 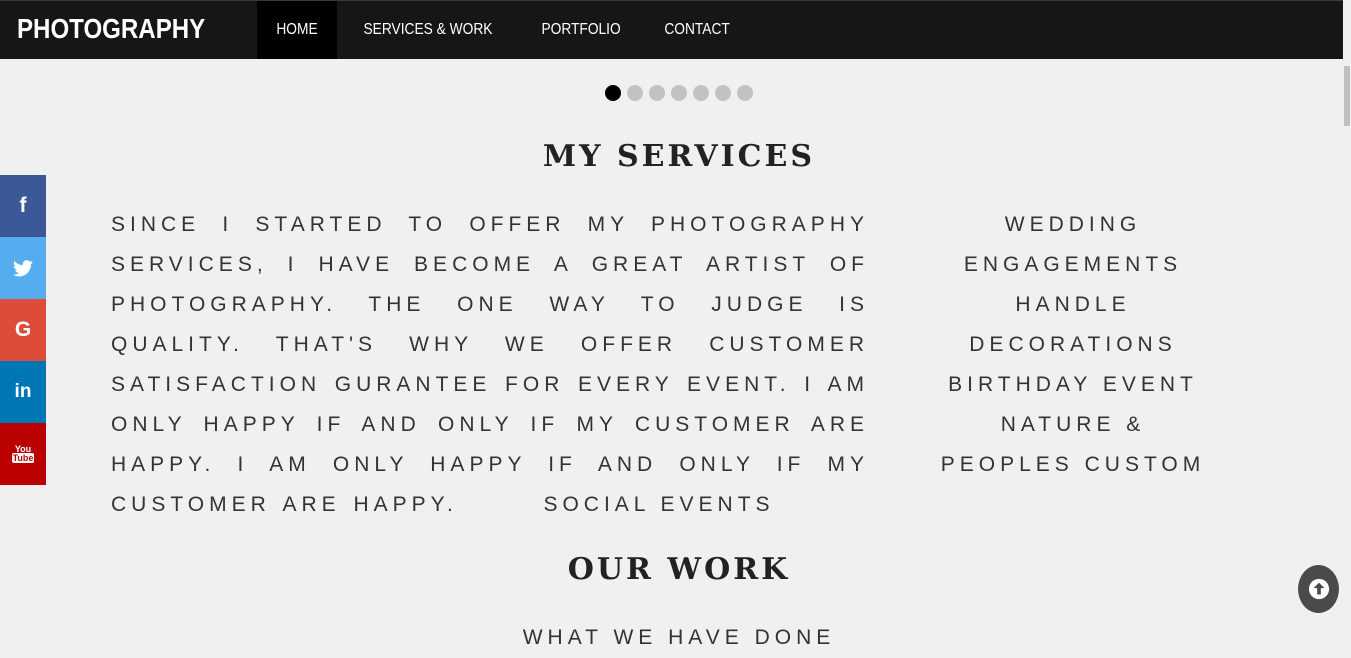 What do you see at coordinates (679, 637) in the screenshot?
I see `work-subtitle: WHAT WE HAVE DONE` at bounding box center [679, 637].